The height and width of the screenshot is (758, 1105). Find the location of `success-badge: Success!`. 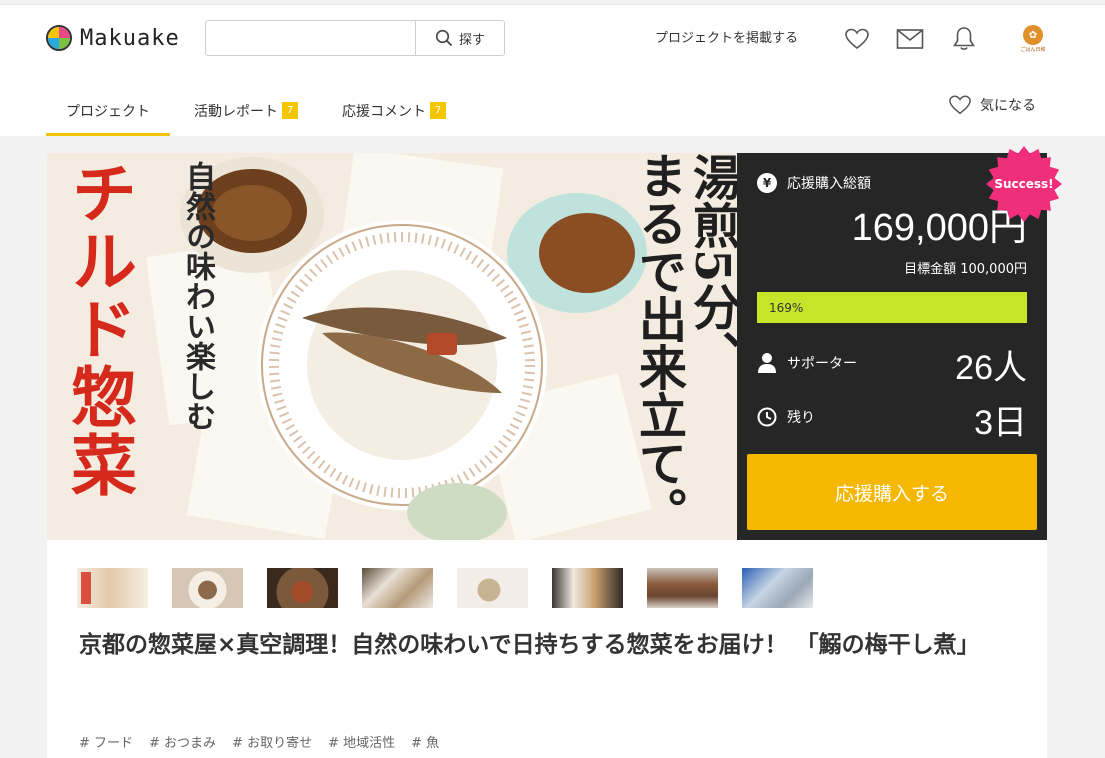

success-badge: Success! is located at coordinates (1024, 184).